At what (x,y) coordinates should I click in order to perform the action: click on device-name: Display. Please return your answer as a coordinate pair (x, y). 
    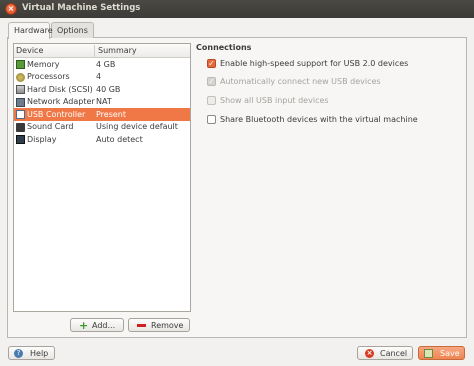
    Looking at the image, I should click on (42, 139).